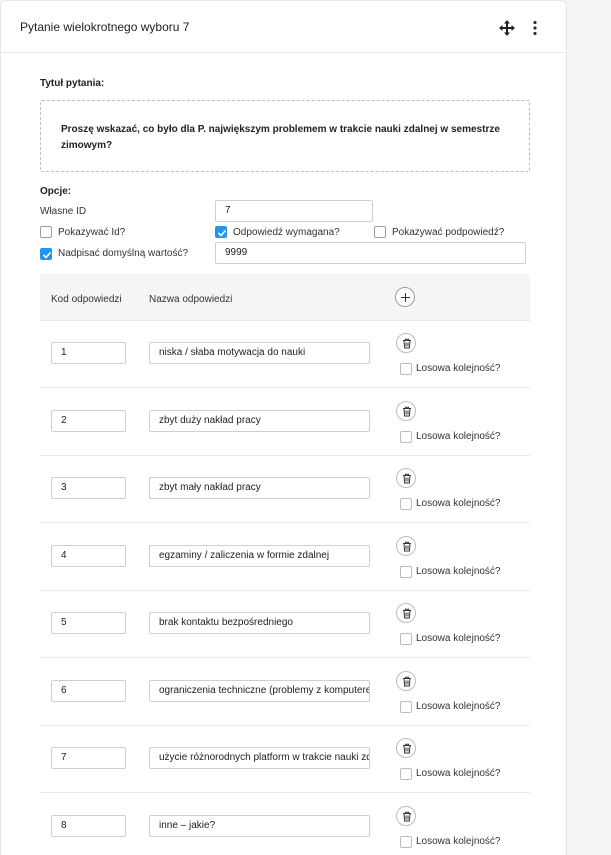  I want to click on answer-code-input: 8, so click(88, 825).